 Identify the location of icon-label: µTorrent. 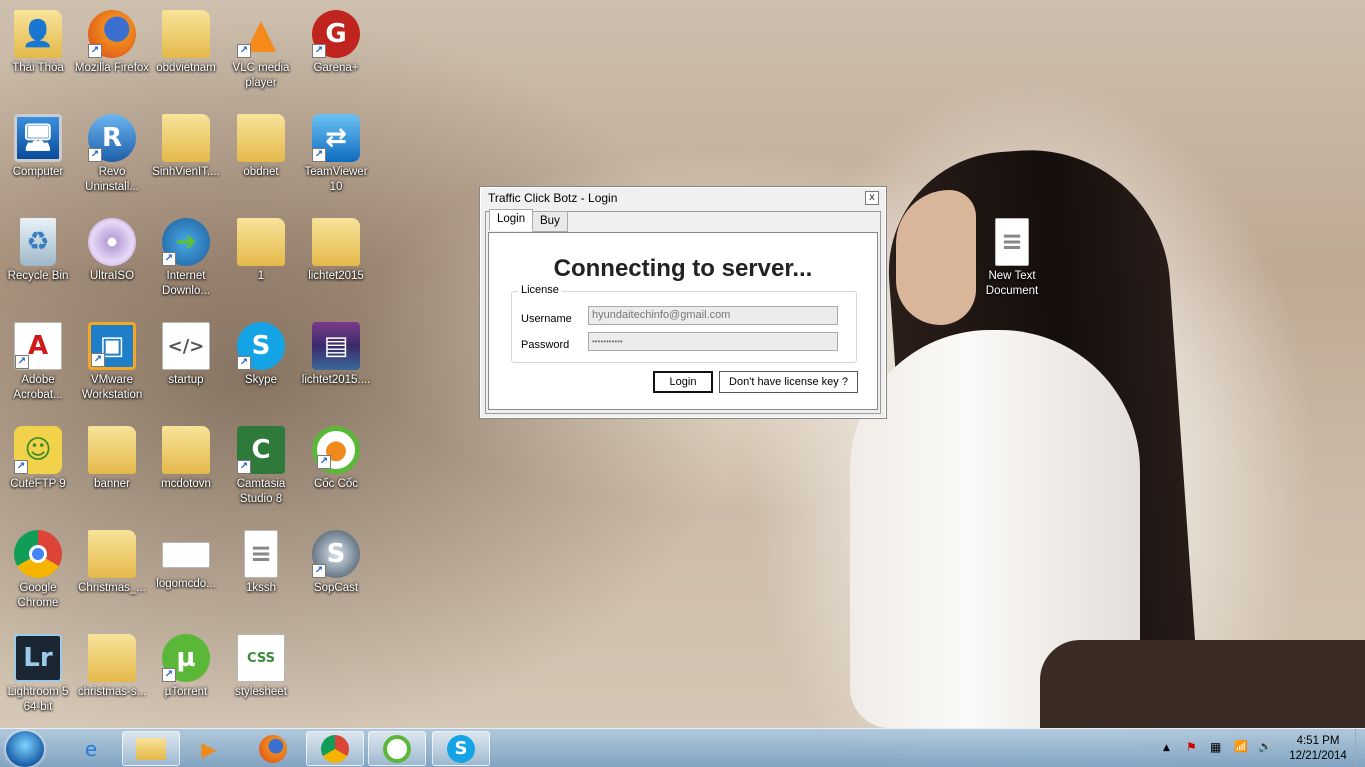
(186, 692).